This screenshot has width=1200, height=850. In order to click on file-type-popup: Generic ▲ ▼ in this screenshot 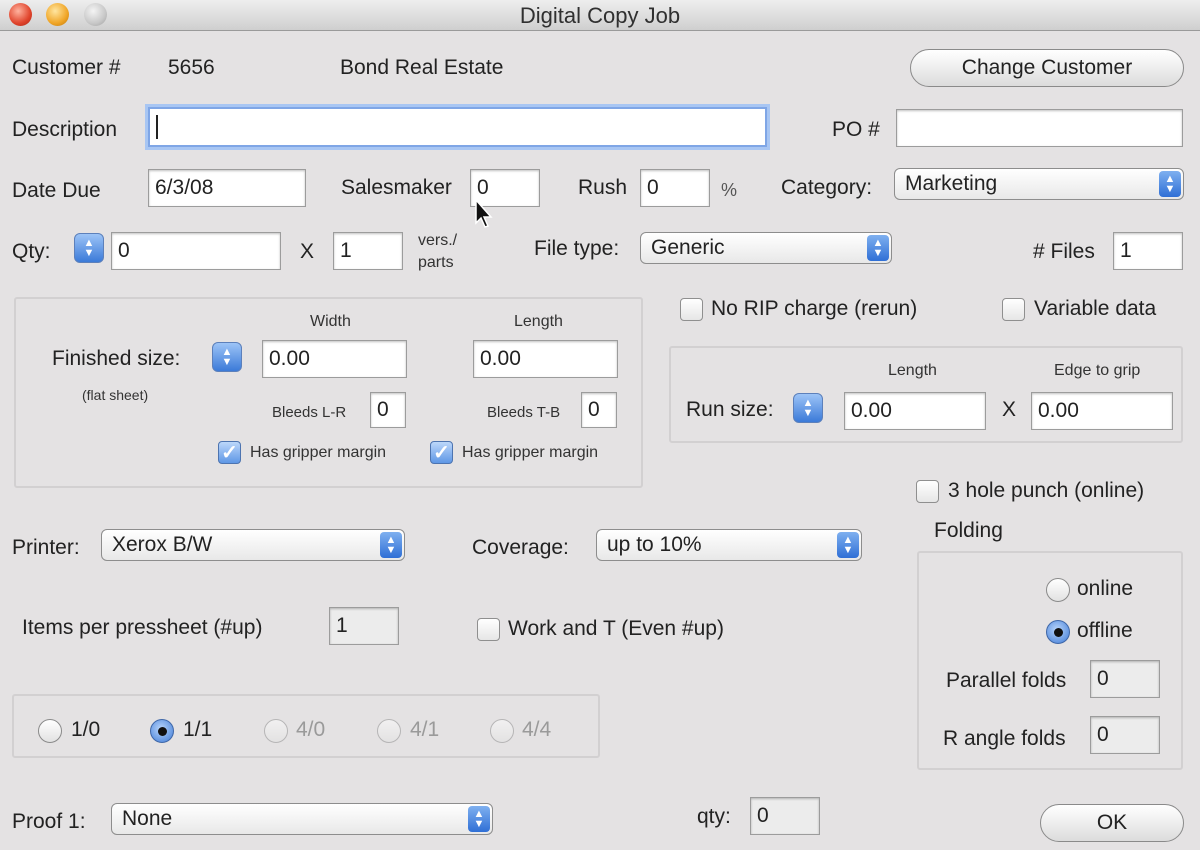, I will do `click(766, 248)`.